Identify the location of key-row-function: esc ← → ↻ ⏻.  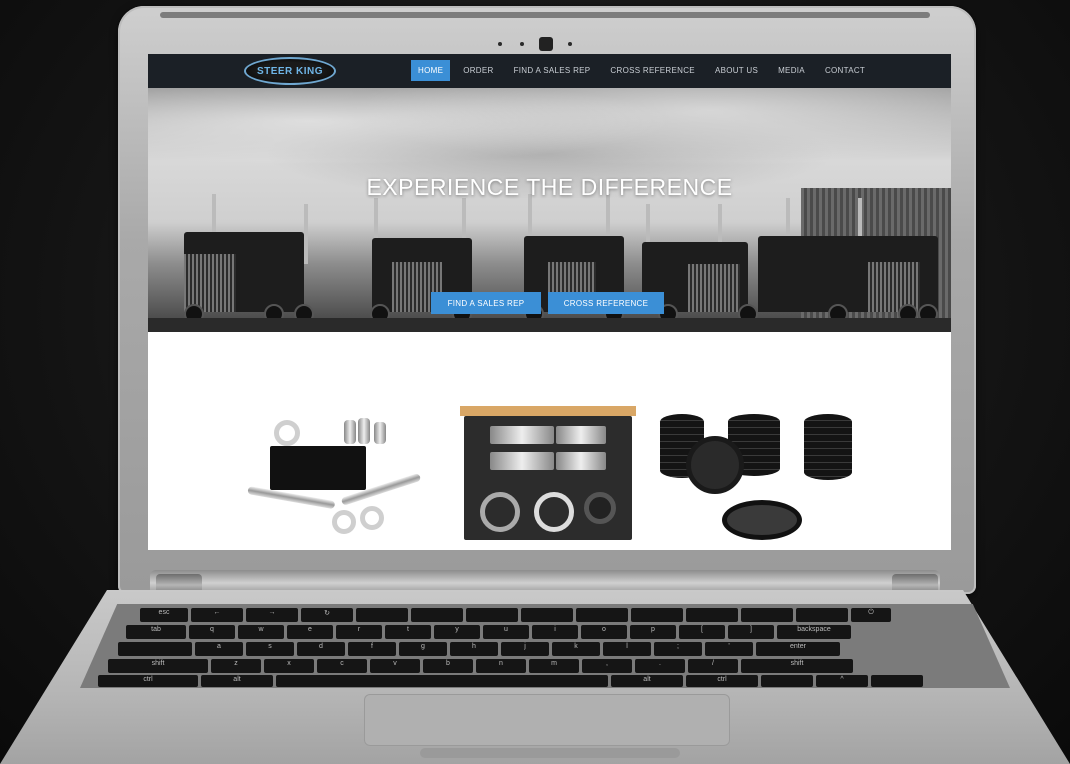
(515, 615).